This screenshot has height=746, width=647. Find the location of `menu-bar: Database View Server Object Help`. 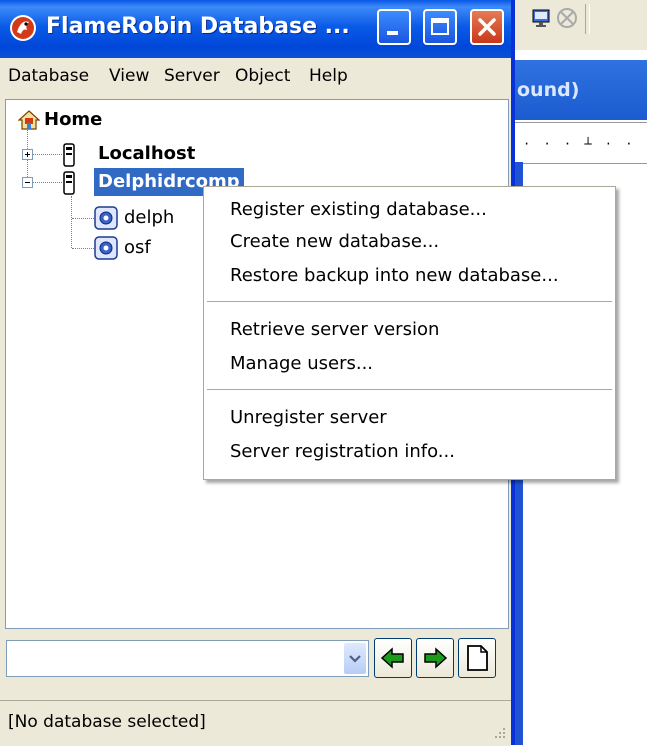

menu-bar: Database View Server Object Help is located at coordinates (255, 77).